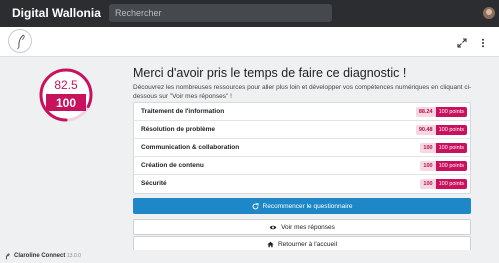 This screenshot has width=499, height=263. I want to click on more-options-button, so click(483, 43).